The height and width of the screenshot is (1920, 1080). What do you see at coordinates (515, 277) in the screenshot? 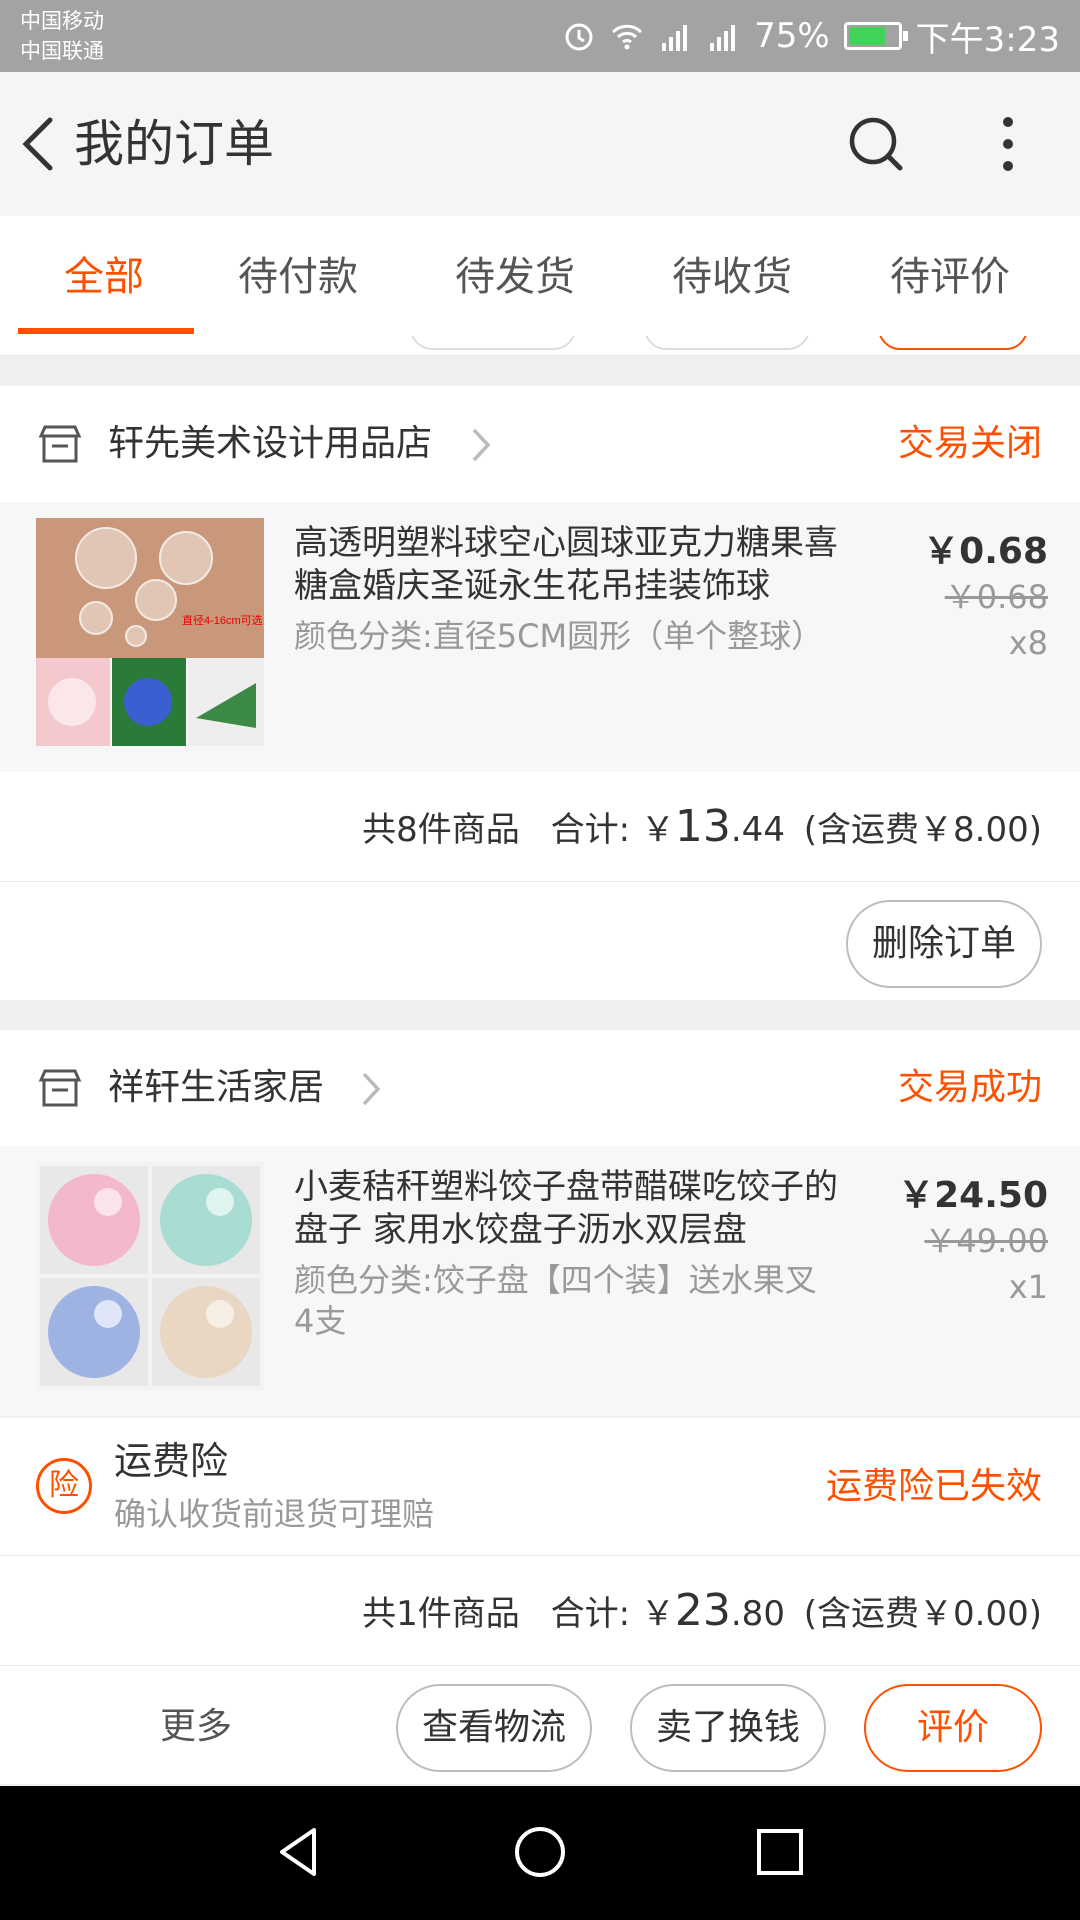
I see `tab-pending-shipment: 待发货` at bounding box center [515, 277].